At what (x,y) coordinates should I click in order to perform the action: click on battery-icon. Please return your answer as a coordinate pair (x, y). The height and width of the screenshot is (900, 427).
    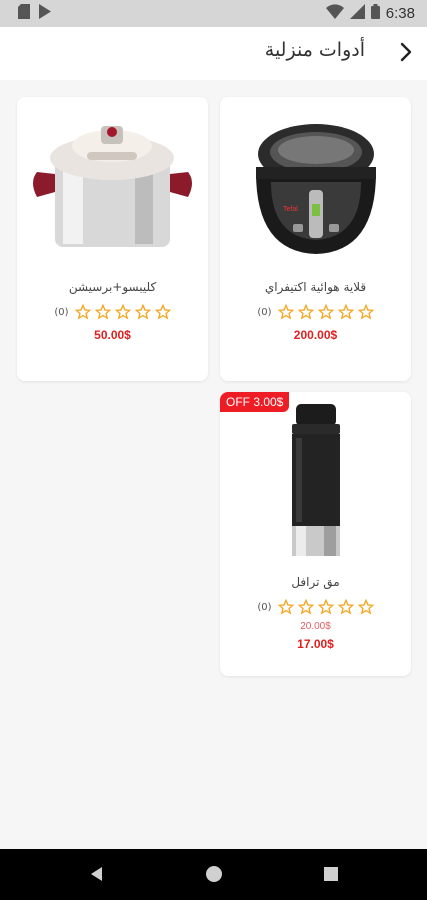
    Looking at the image, I should click on (375, 13).